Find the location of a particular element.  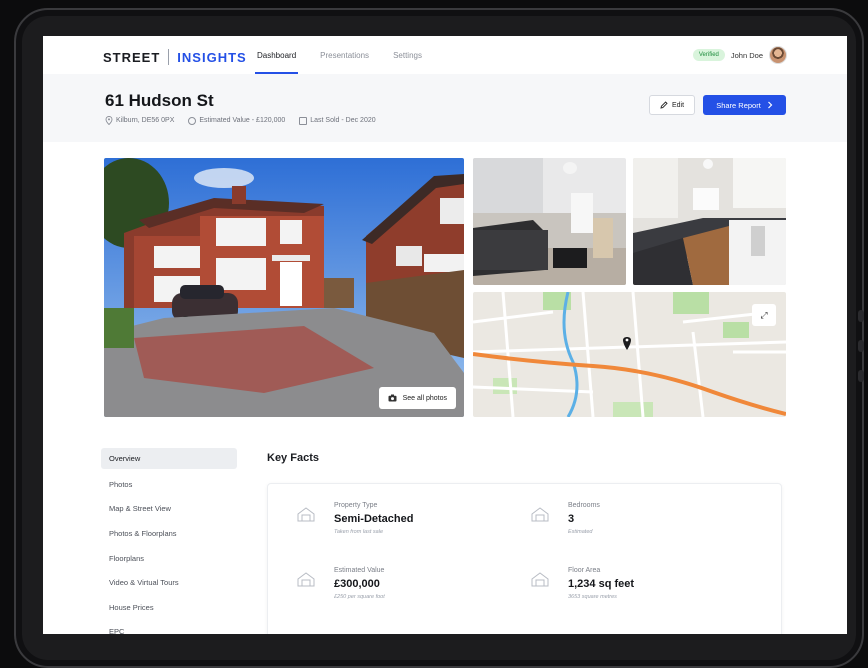

fact-note: 3653 square metres is located at coordinates (592, 597).